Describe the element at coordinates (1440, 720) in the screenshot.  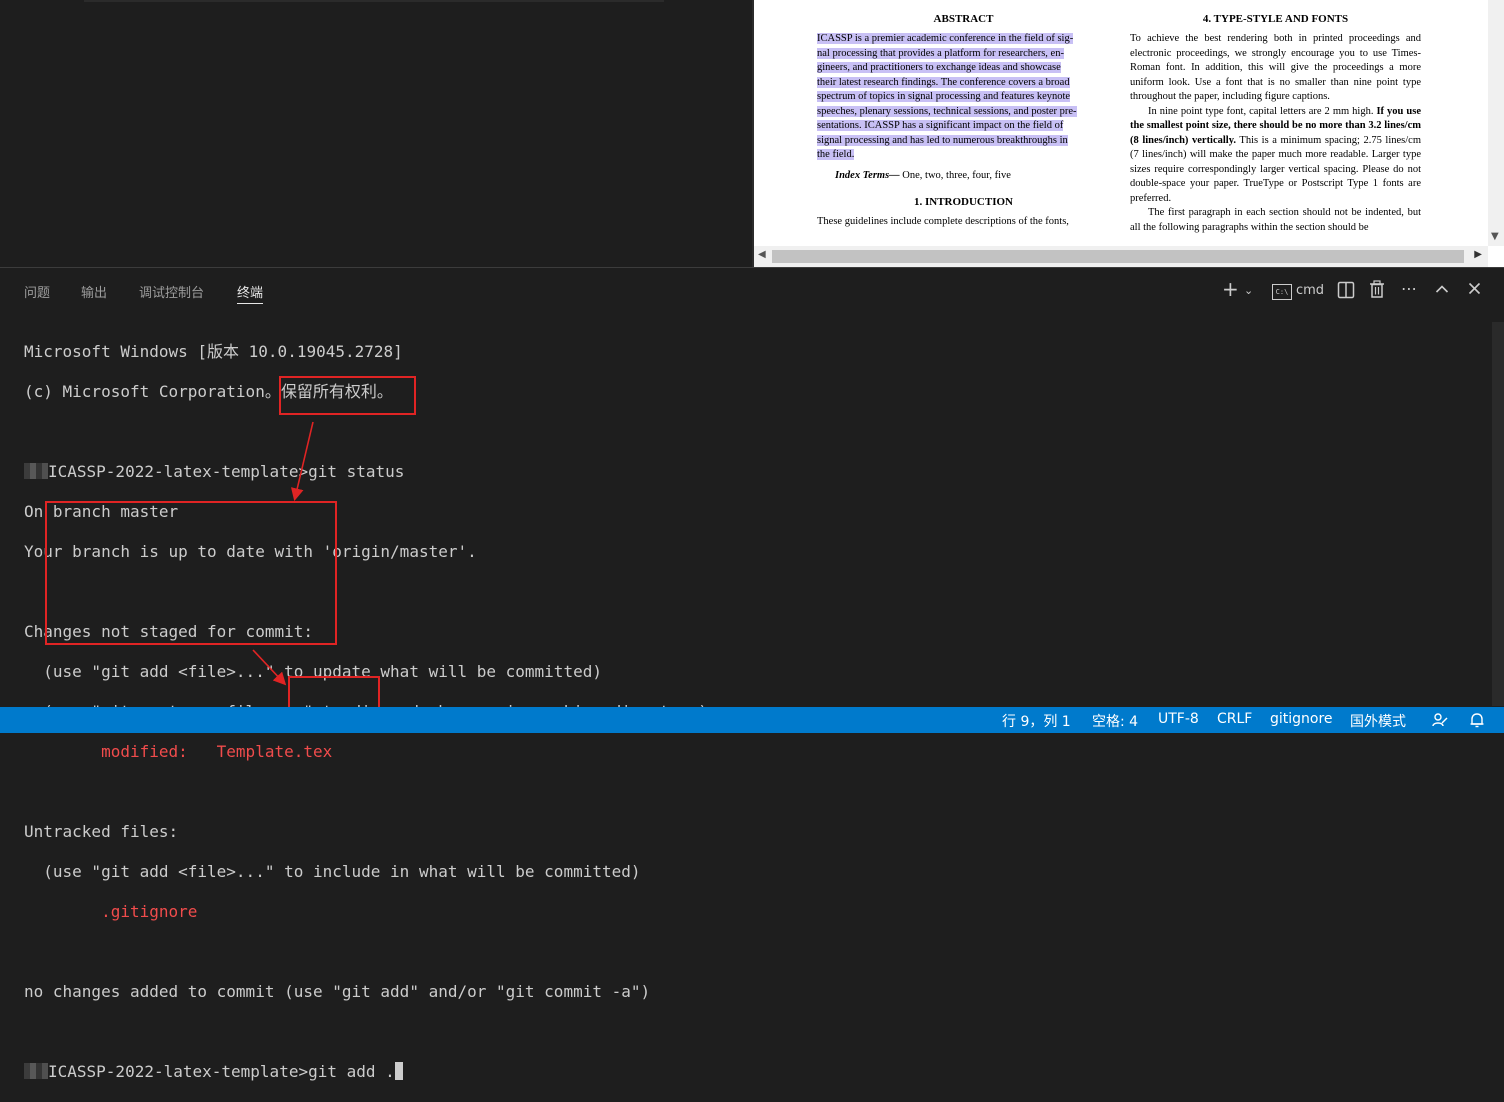
I see `feedback-icon` at that location.